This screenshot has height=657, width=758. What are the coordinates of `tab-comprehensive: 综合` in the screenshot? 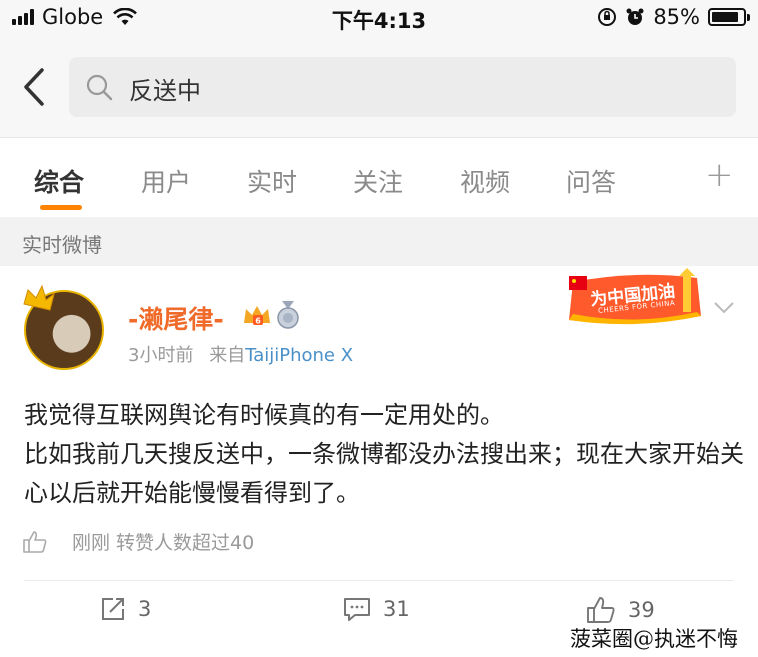 It's located at (59, 181).